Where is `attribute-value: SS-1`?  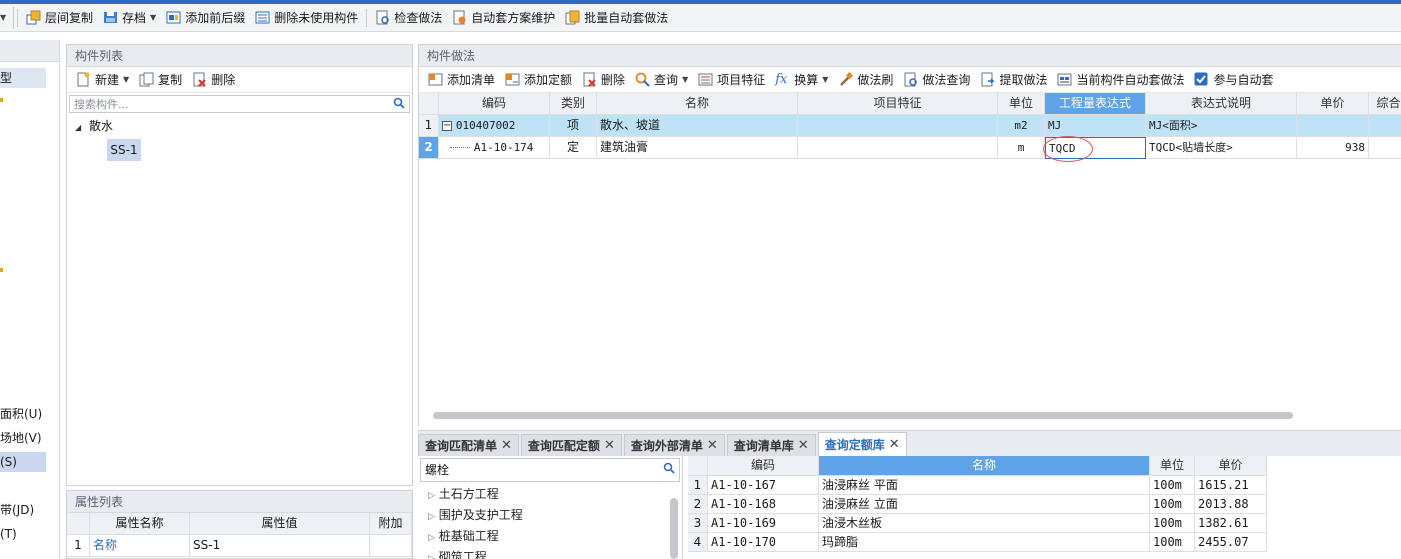 attribute-value: SS-1 is located at coordinates (280, 546).